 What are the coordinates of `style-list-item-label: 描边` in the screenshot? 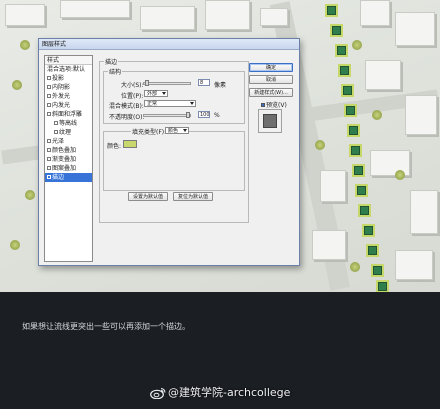 It's located at (58, 177).